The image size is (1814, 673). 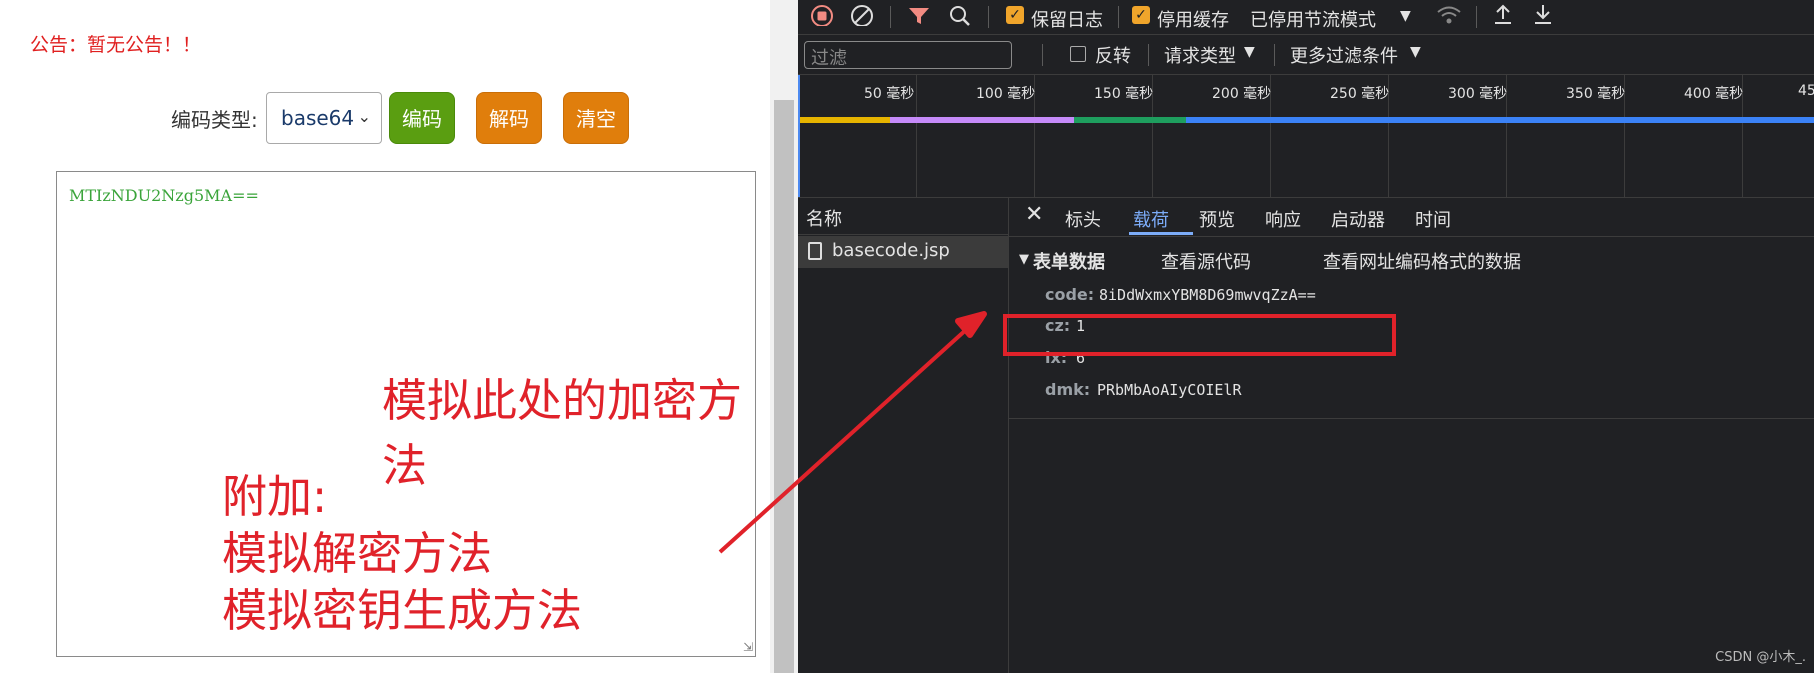 I want to click on textarea-value: MTIzNDU2Nzg5MA==, so click(x=164, y=195).